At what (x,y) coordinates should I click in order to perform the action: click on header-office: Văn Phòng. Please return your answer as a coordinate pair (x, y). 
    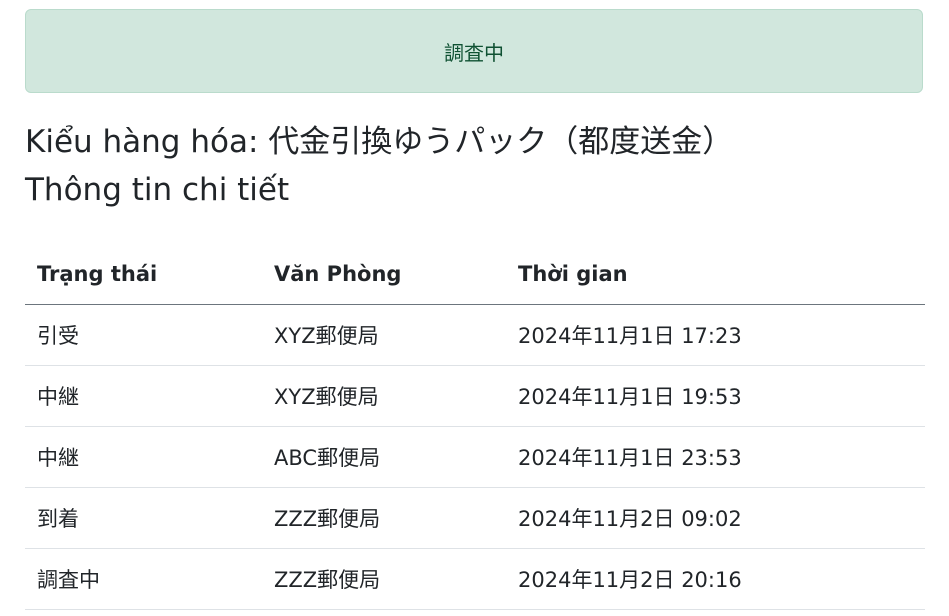
    Looking at the image, I should click on (384, 275).